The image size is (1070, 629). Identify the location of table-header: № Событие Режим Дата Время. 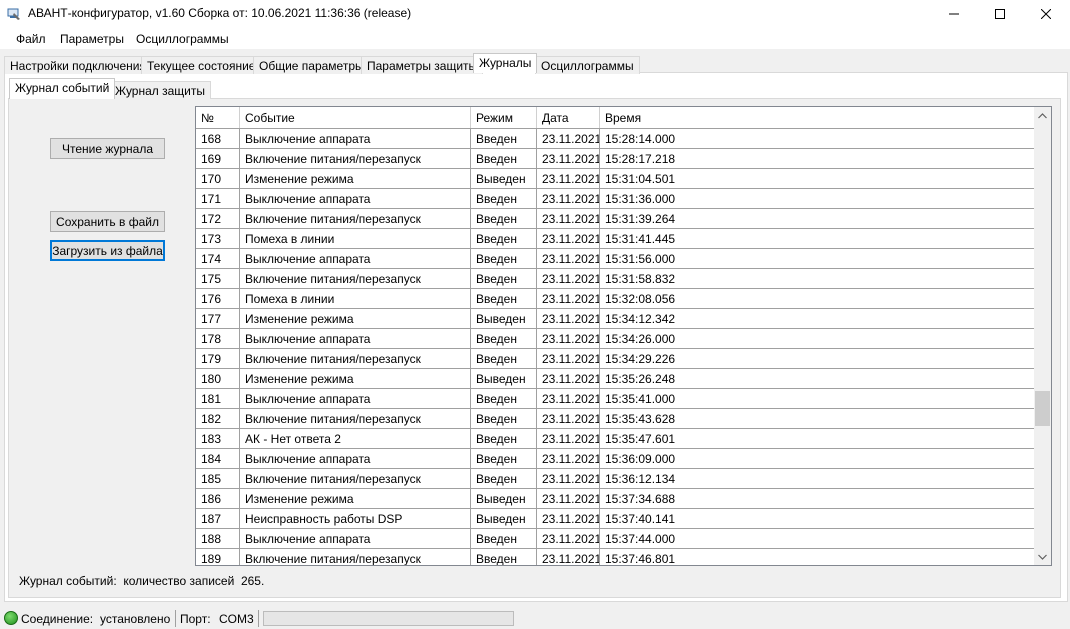
(615, 118).